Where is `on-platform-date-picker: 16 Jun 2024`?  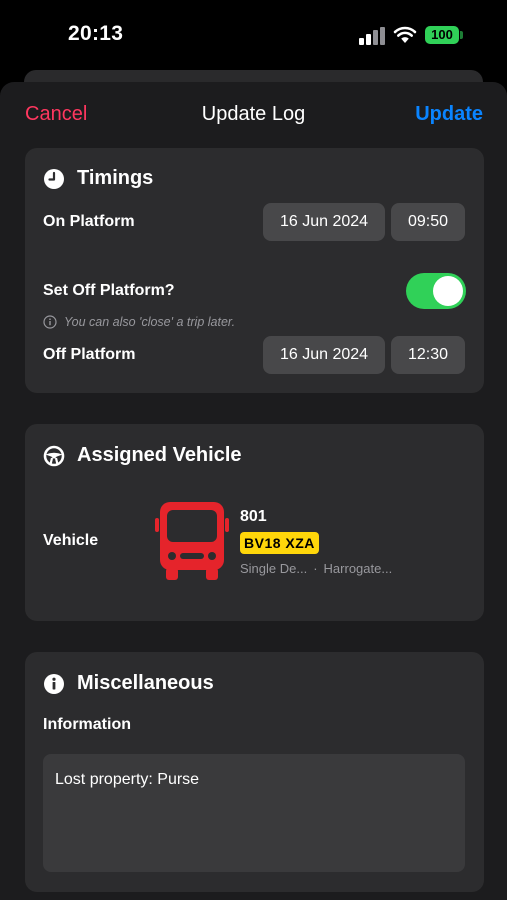 on-platform-date-picker: 16 Jun 2024 is located at coordinates (324, 222).